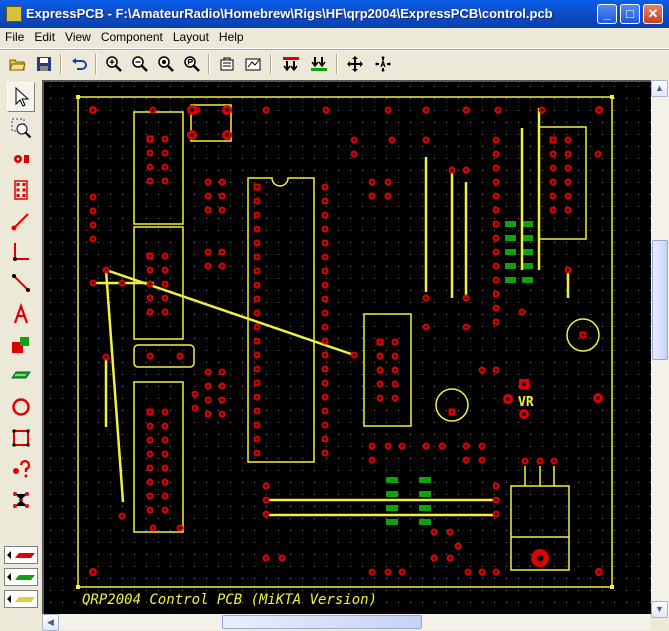 Image resolution: width=669 pixels, height=631 pixels. I want to click on layer-swap-tool, so click(21, 376).